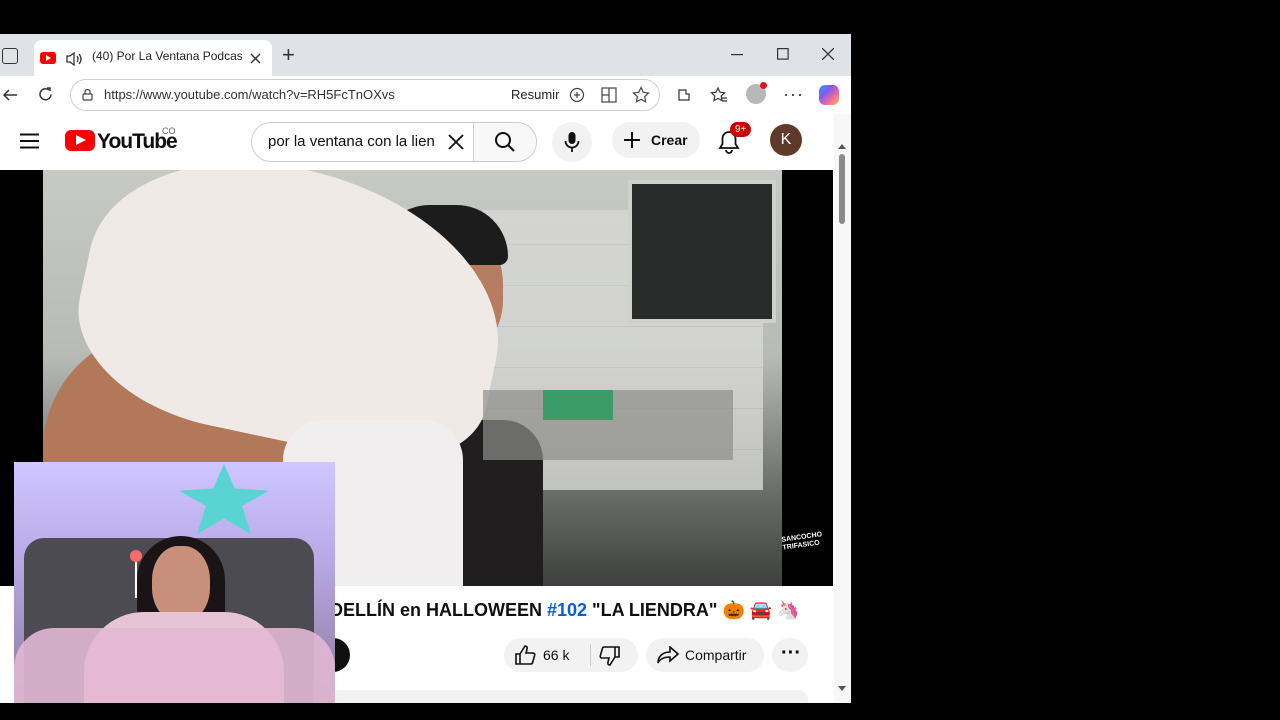 This screenshot has height=720, width=1280. What do you see at coordinates (609, 95) in the screenshot?
I see `split-screen-icon` at bounding box center [609, 95].